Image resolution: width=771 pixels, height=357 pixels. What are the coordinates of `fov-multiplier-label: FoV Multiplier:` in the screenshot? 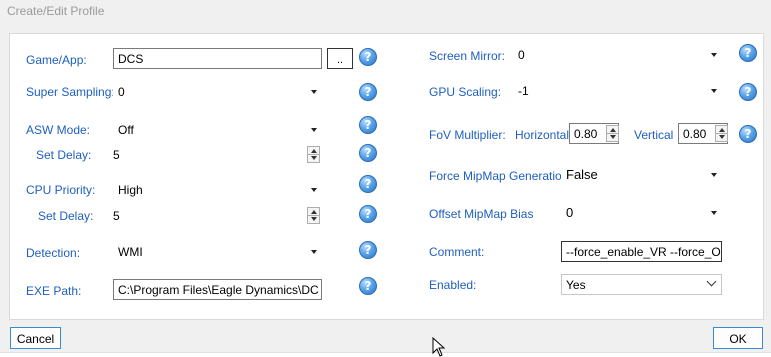 It's located at (467, 135).